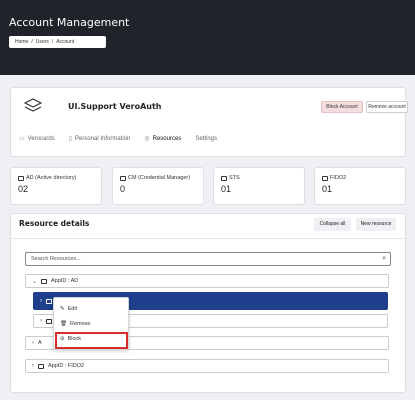 This screenshot has height=400, width=415. I want to click on breadcrumb-home: Home, so click(21, 42).